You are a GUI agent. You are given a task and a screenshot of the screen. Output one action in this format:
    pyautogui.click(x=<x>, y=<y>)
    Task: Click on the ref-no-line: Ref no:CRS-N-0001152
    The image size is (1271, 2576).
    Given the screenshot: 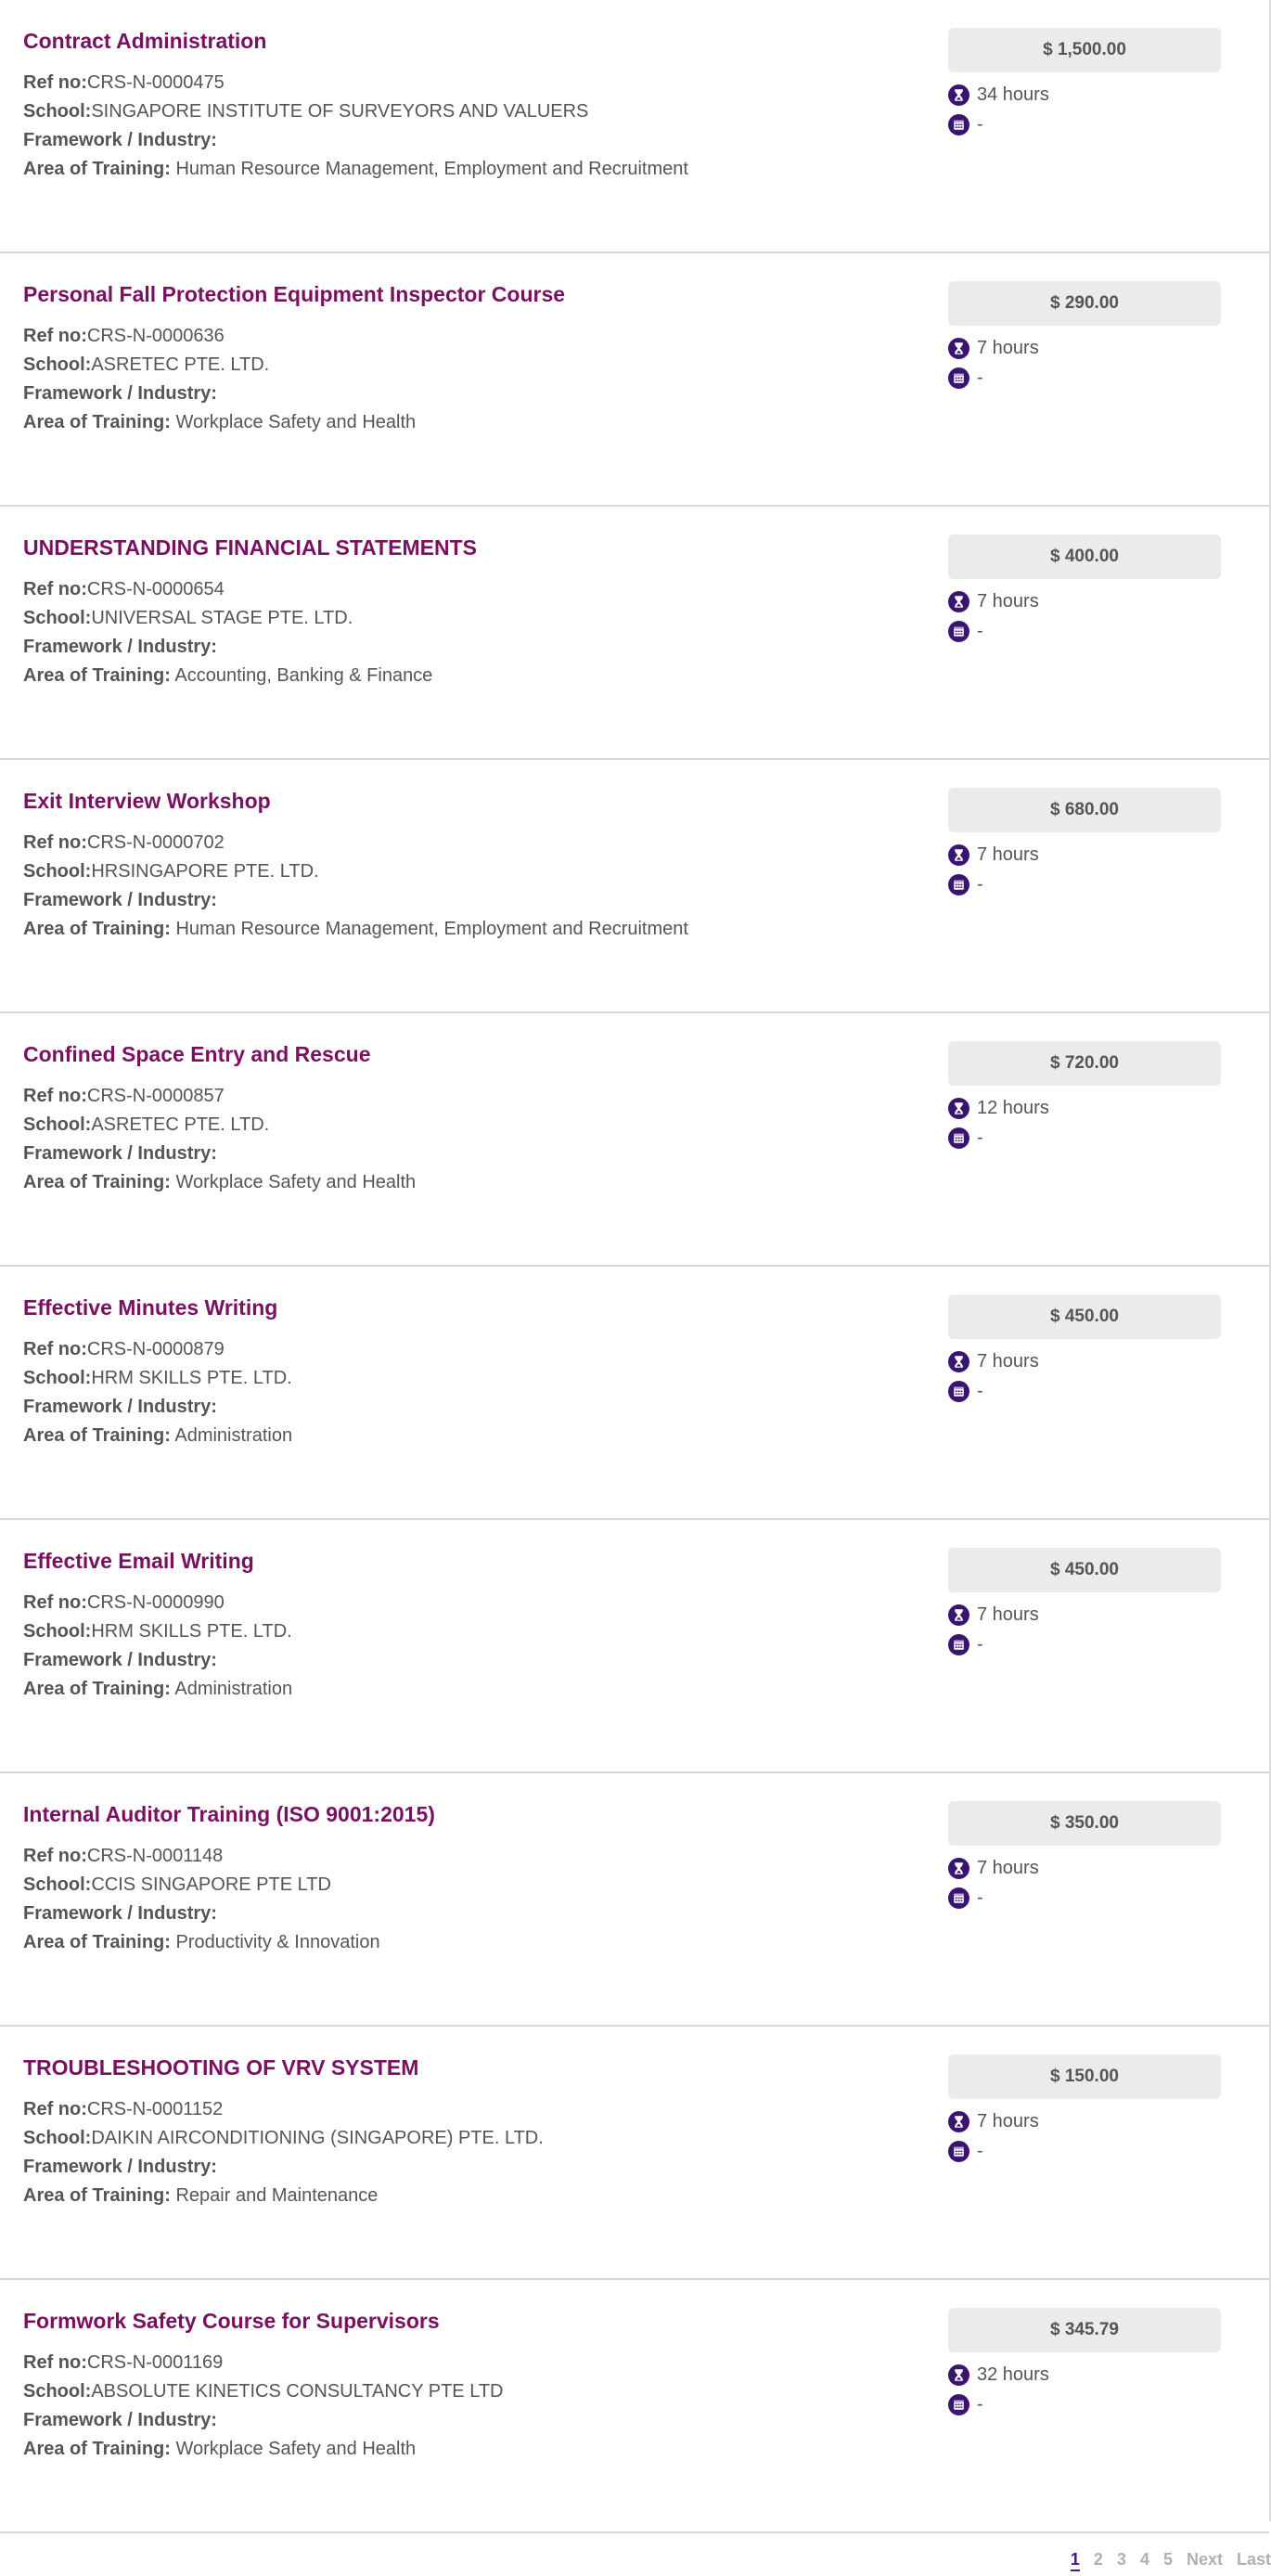 What is the action you would take?
    pyautogui.click(x=123, y=2109)
    